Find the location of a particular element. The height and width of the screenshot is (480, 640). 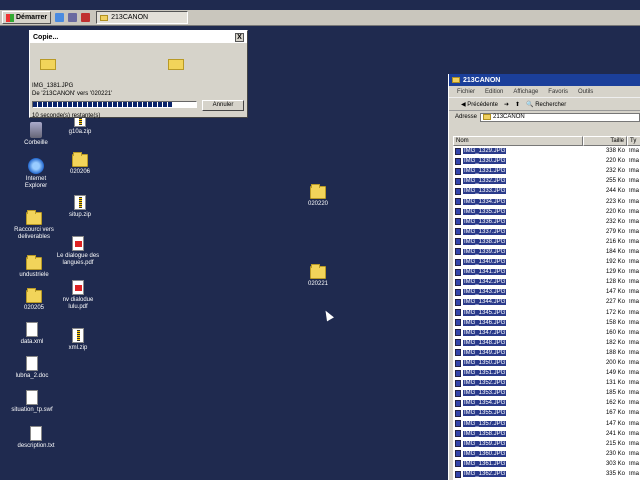

column-header-name: Nom is located at coordinates (518, 141).